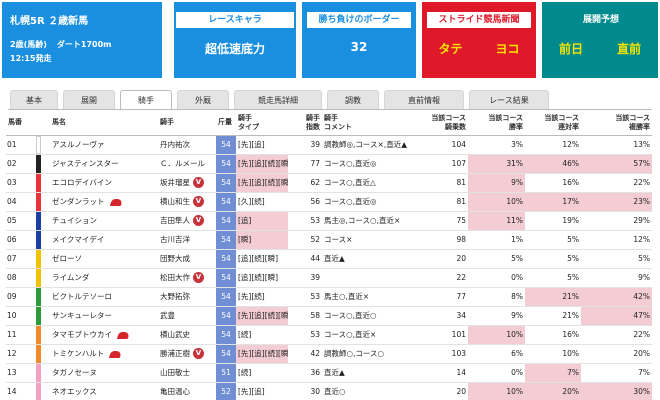 This screenshot has height=400, width=660. Describe the element at coordinates (600, 20) in the screenshot. I see `forecast-label: 展開予想` at that location.